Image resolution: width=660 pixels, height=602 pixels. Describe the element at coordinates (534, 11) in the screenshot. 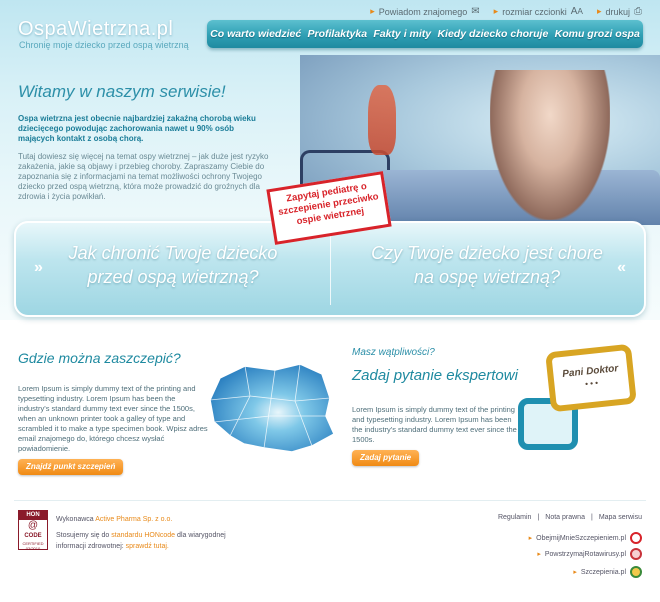

I see `font-size-label: rozmiar czcionki` at that location.